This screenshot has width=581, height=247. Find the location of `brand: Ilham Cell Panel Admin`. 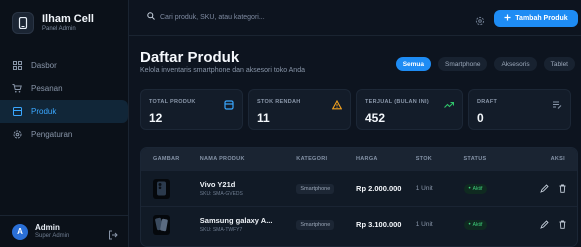

brand: Ilham Cell Panel Admin is located at coordinates (64, 18).